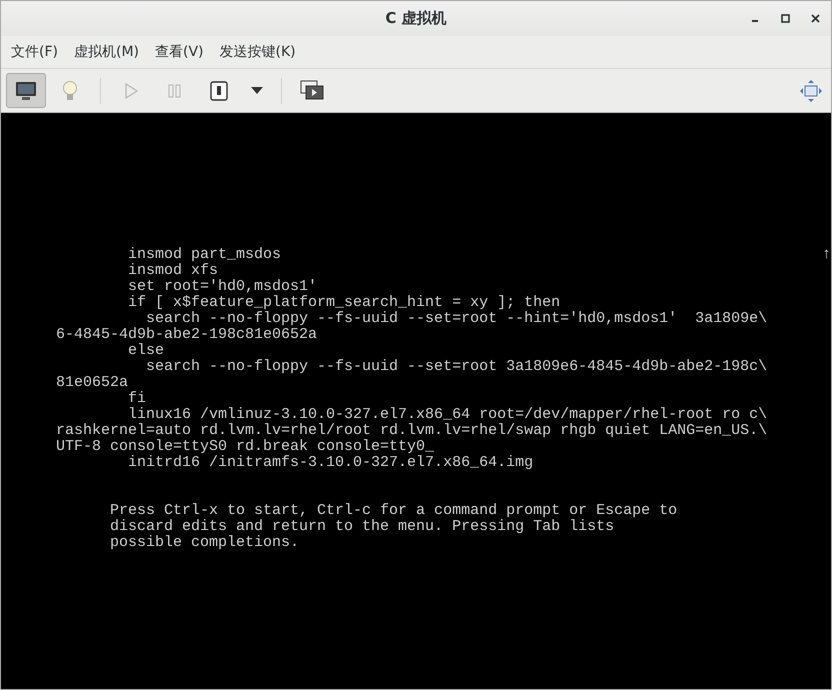  Describe the element at coordinates (131, 91) in the screenshot. I see `play-icon` at that location.